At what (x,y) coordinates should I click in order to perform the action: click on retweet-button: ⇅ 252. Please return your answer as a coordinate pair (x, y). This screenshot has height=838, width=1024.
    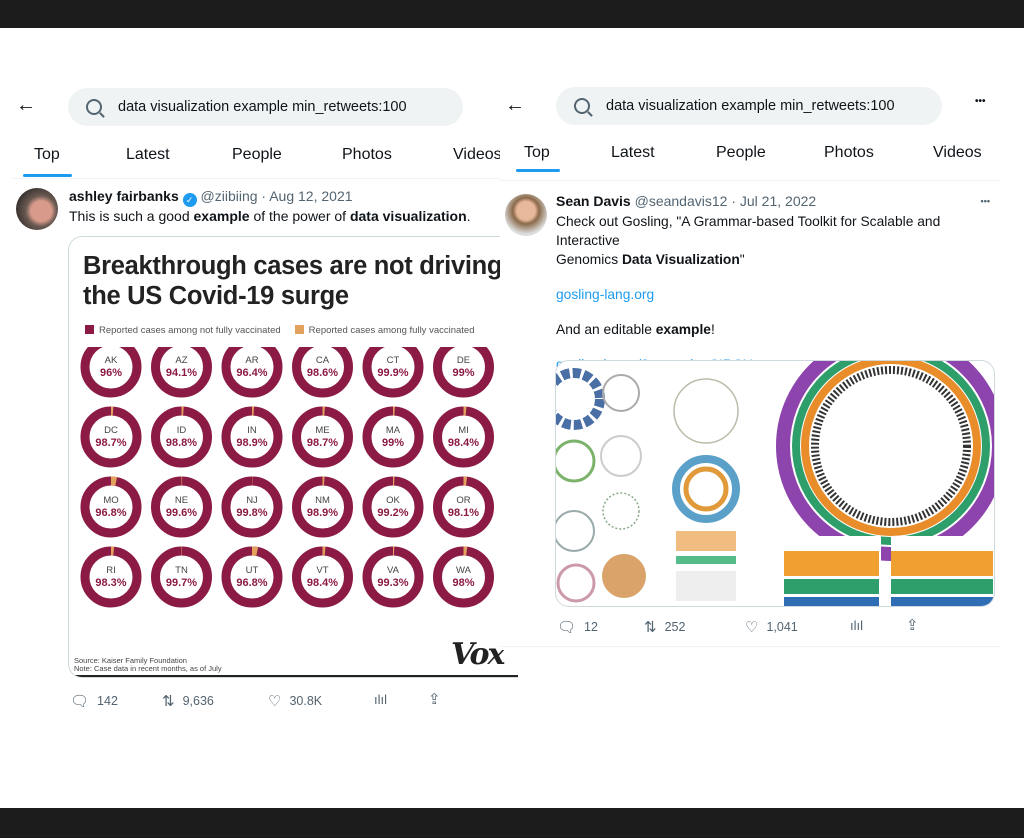
    Looking at the image, I should click on (664, 627).